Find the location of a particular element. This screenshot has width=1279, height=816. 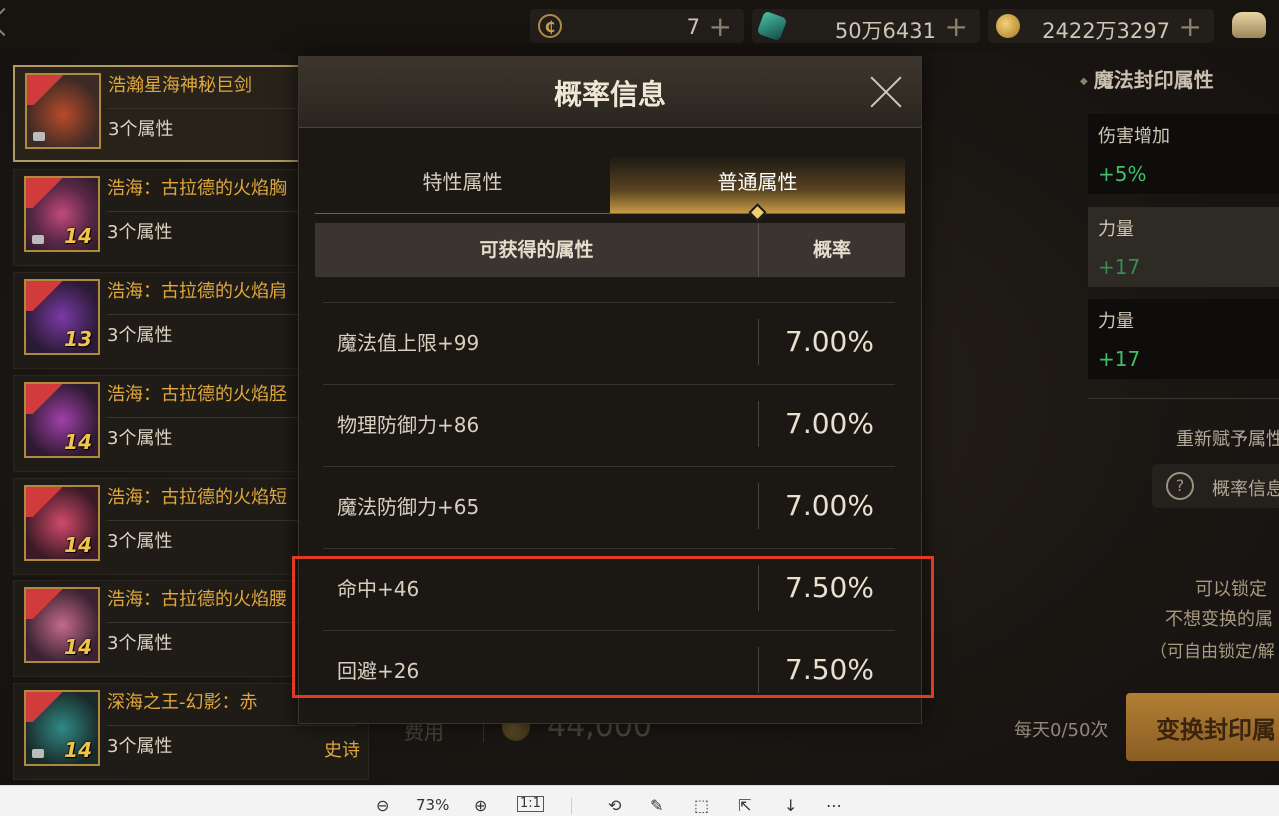

attribute-text: 物理防御力+86 is located at coordinates (408, 425).